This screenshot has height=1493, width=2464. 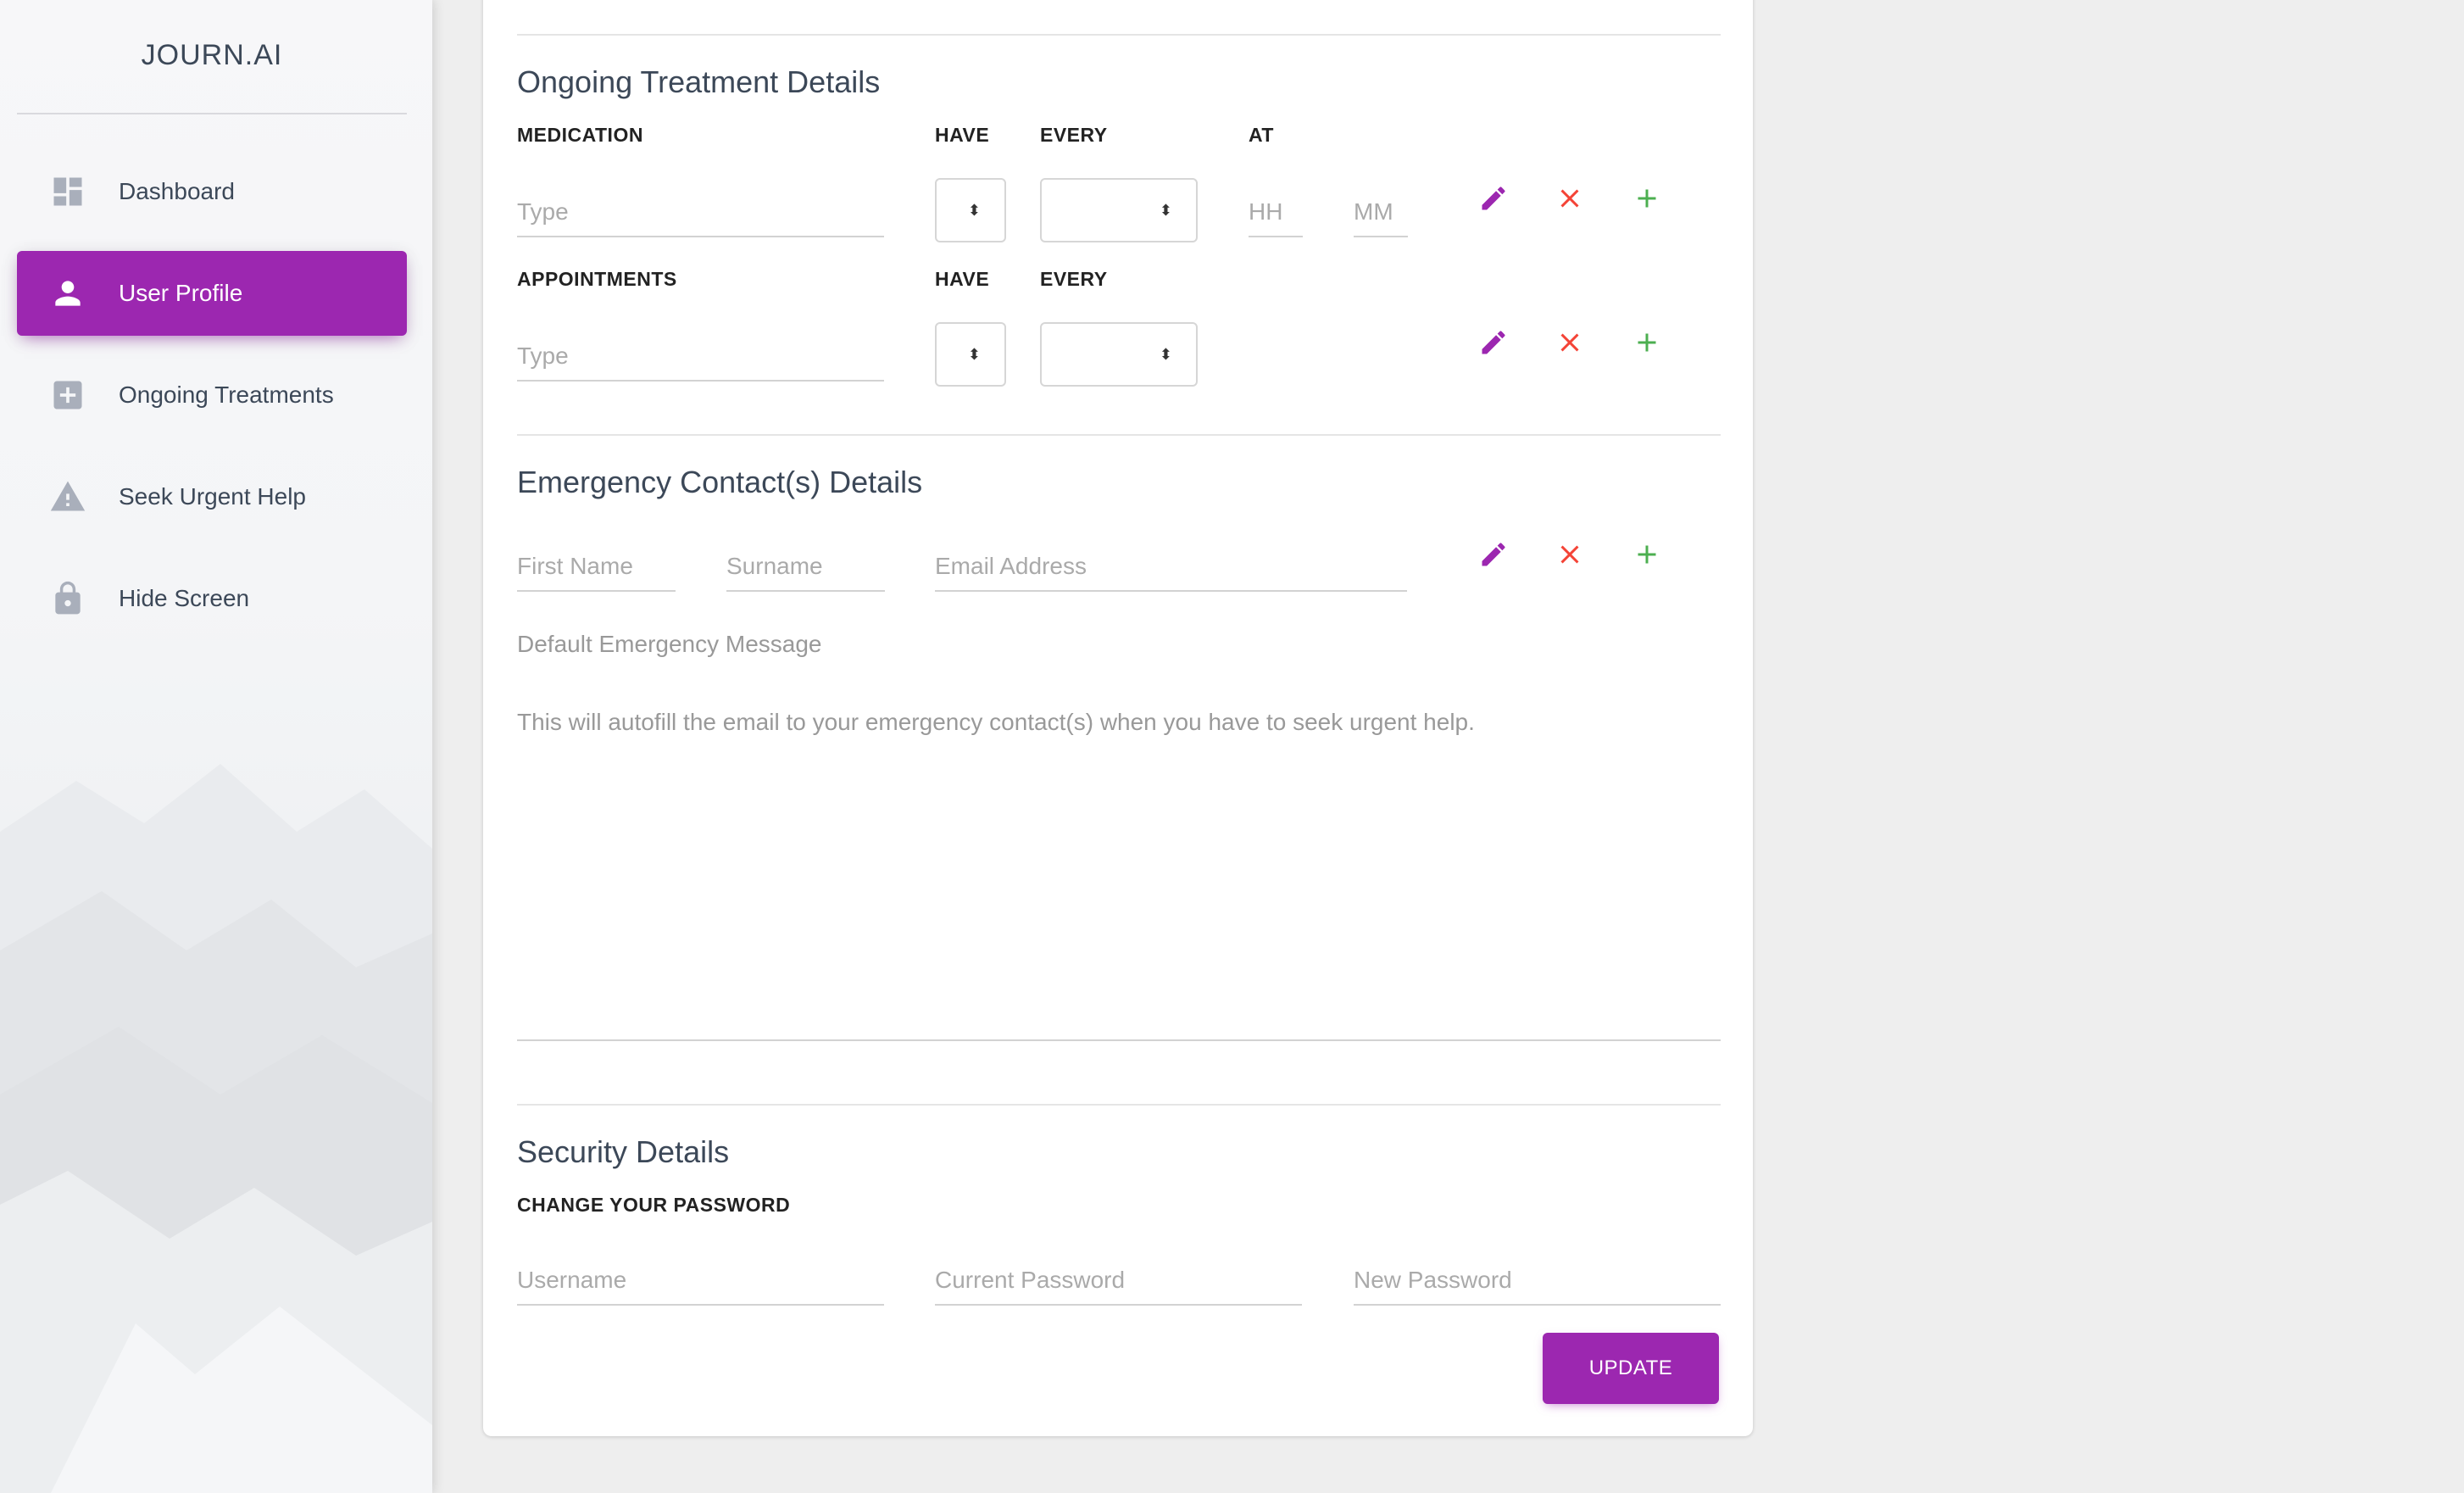 I want to click on edit-appointment-button, so click(x=1493, y=343).